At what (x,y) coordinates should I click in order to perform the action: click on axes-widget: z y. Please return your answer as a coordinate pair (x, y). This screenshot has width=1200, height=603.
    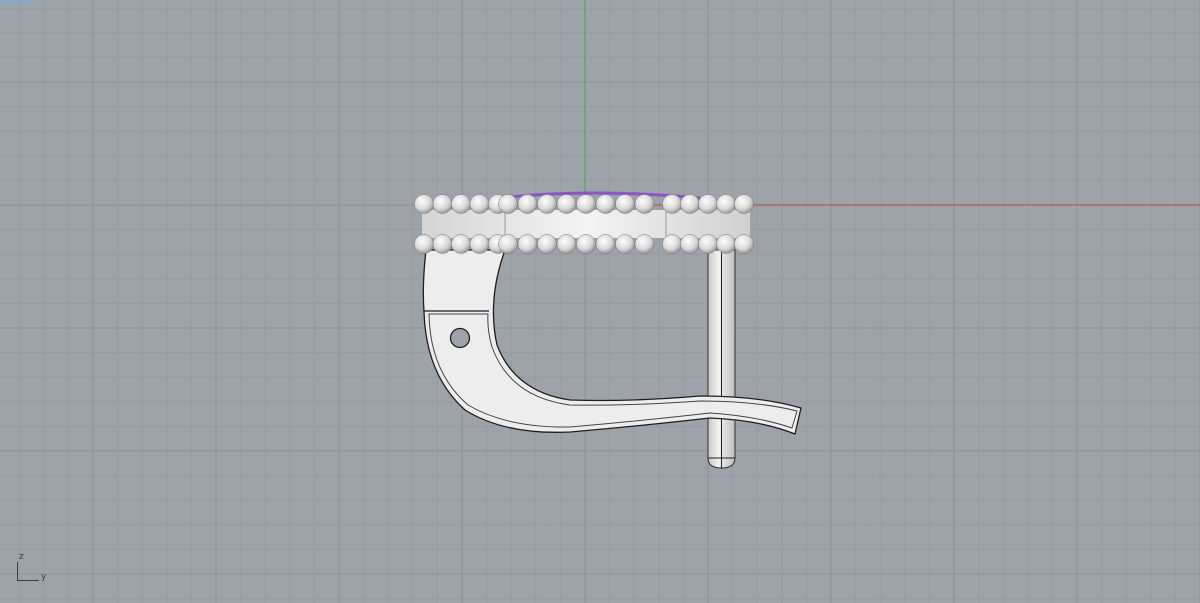
    Looking at the image, I should click on (32, 567).